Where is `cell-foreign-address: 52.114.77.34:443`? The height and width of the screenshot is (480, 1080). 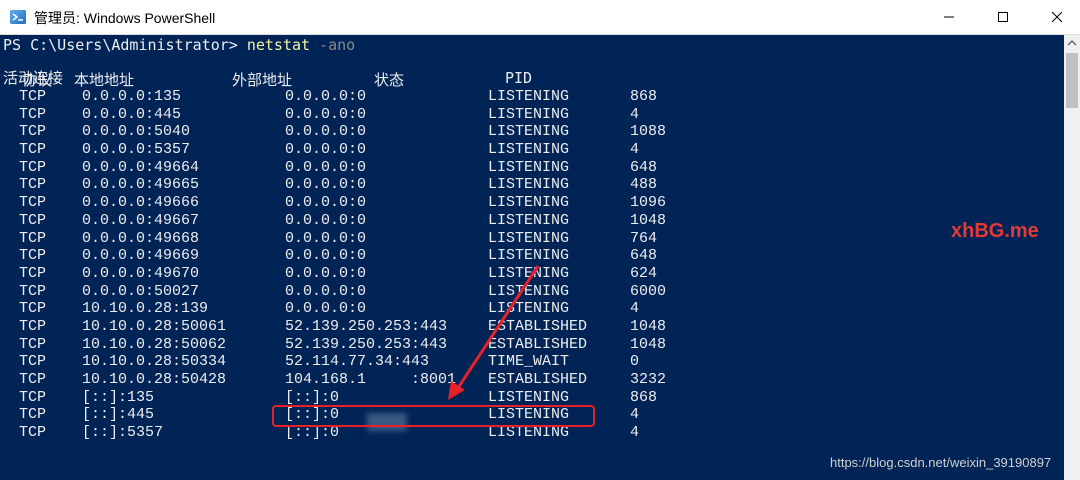 cell-foreign-address: 52.114.77.34:443 is located at coordinates (357, 362).